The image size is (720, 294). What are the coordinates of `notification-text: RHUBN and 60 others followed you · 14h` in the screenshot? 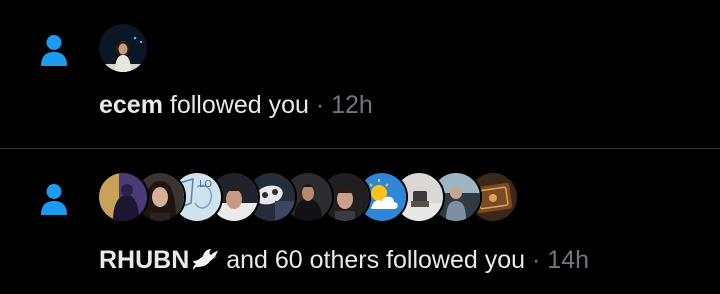 It's located at (344, 260).